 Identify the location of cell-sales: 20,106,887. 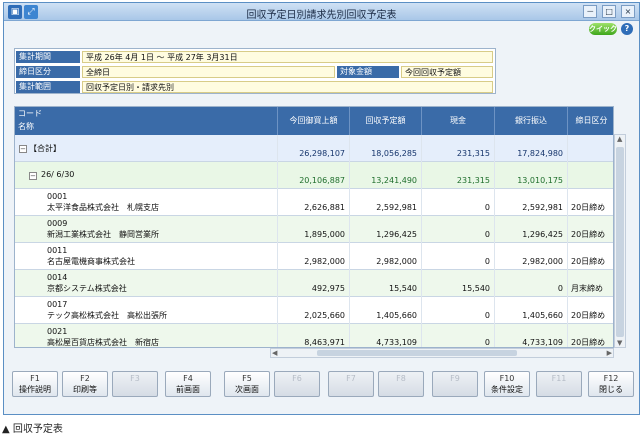
(313, 175).